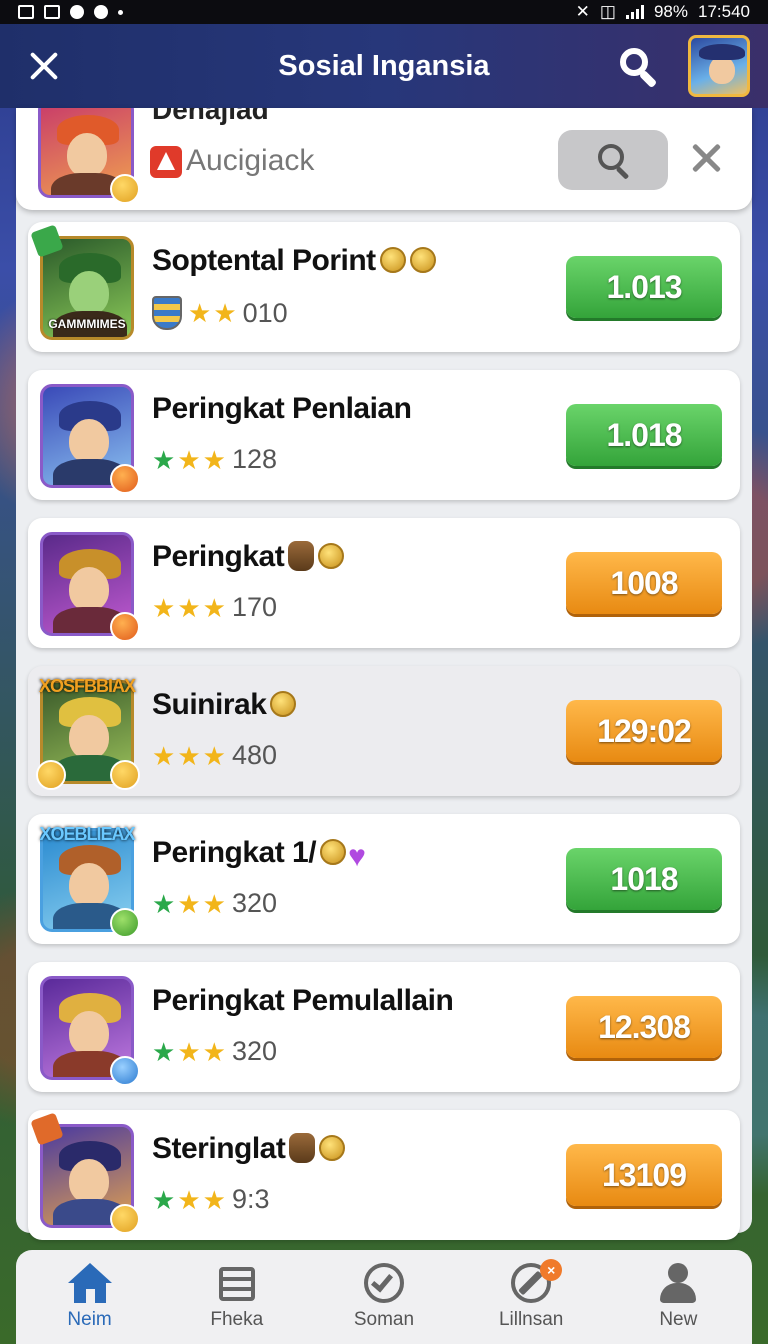  What do you see at coordinates (89, 156) in the screenshot?
I see `search-card-avatar` at bounding box center [89, 156].